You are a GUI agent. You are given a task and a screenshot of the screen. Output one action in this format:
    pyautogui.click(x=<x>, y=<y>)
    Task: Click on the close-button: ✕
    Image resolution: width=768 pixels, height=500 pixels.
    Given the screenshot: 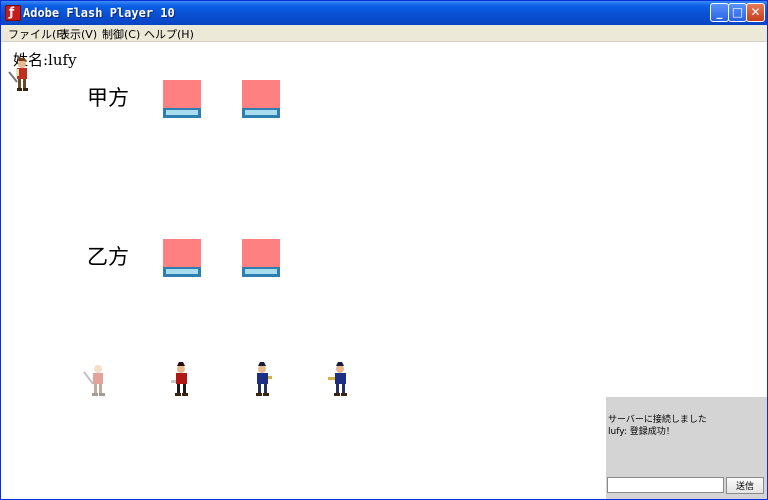 What is the action you would take?
    pyautogui.click(x=755, y=12)
    